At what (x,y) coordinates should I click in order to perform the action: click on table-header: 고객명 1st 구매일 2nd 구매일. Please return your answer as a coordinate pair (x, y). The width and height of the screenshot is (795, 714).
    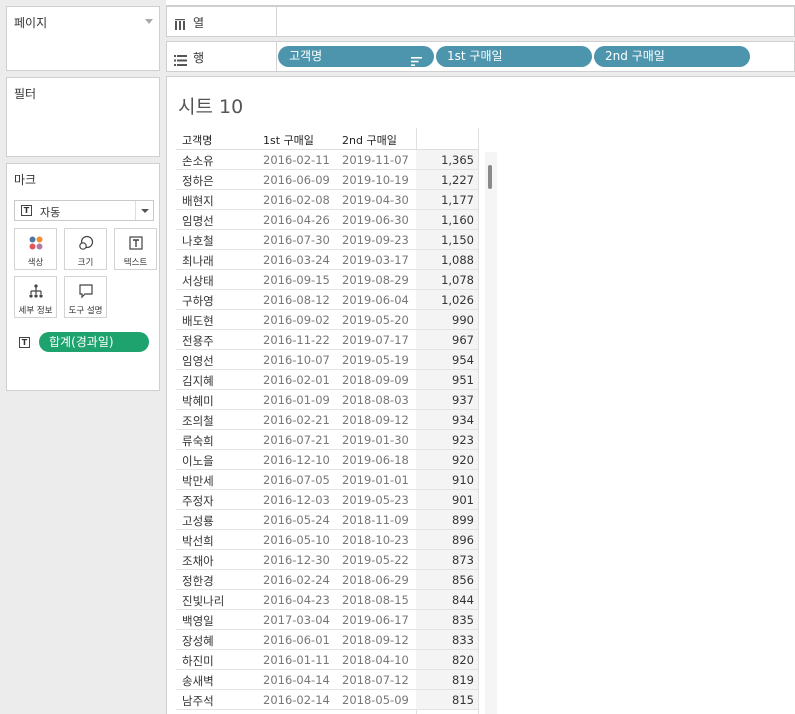
    Looking at the image, I should click on (327, 139).